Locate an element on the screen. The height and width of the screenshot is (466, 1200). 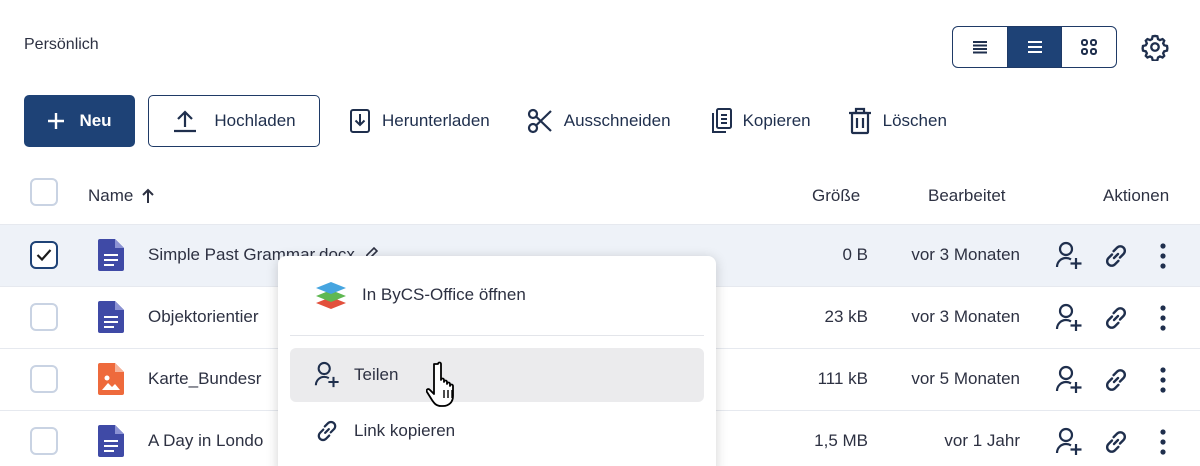
menu-item-share: Teilen is located at coordinates (497, 375).